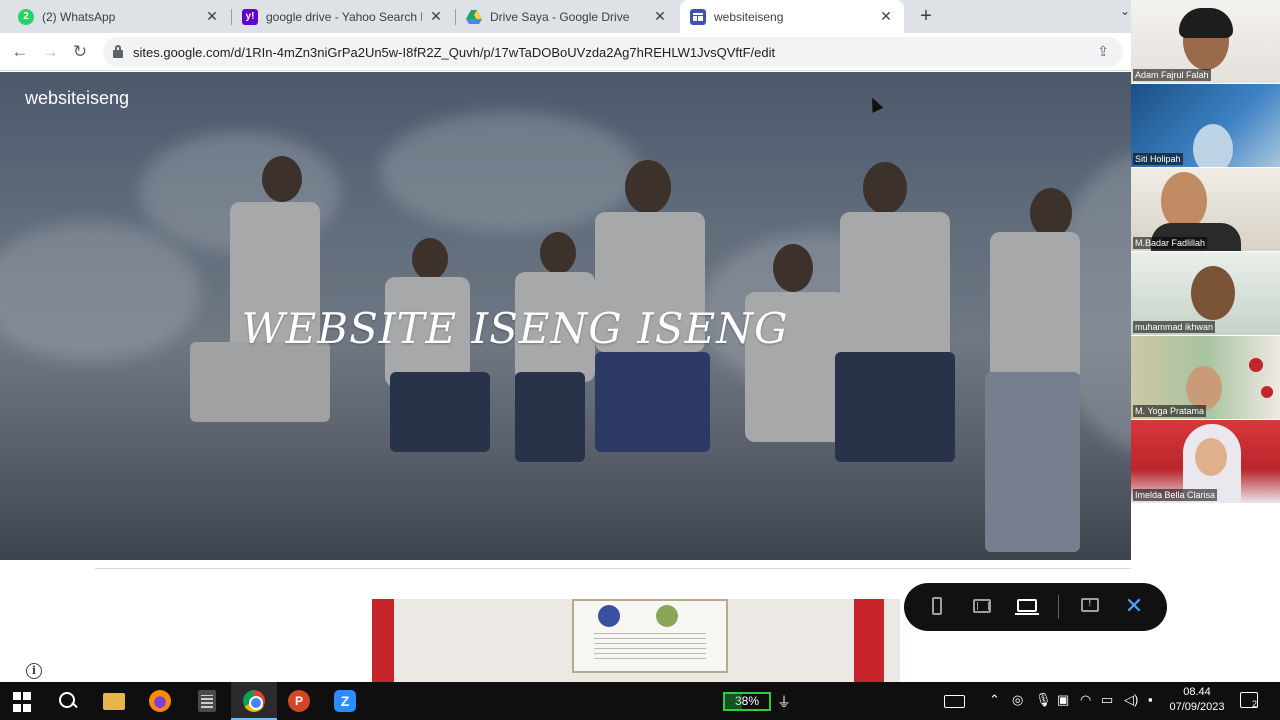  I want to click on whatsapp-icon: 2, so click(26, 16).